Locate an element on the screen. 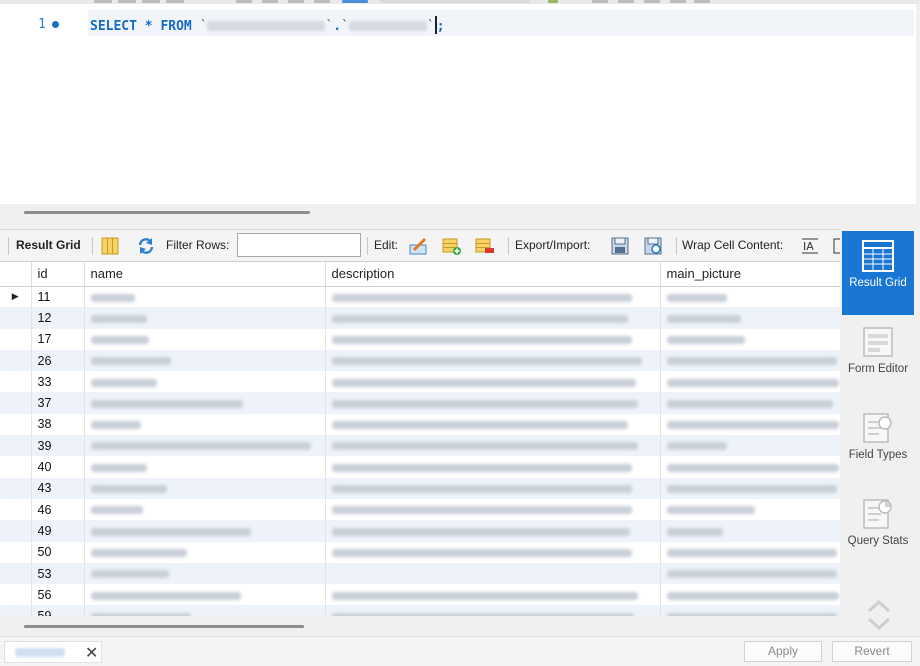 The width and height of the screenshot is (920, 666). table-row: 49 is located at coordinates (420, 531).